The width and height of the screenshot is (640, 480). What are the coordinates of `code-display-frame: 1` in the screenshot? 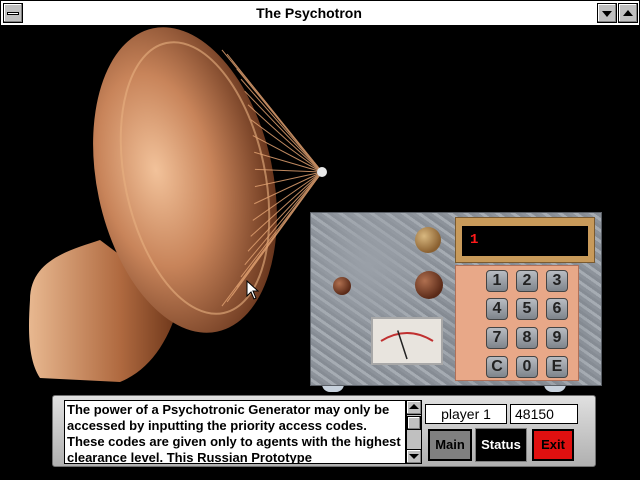 It's located at (525, 240).